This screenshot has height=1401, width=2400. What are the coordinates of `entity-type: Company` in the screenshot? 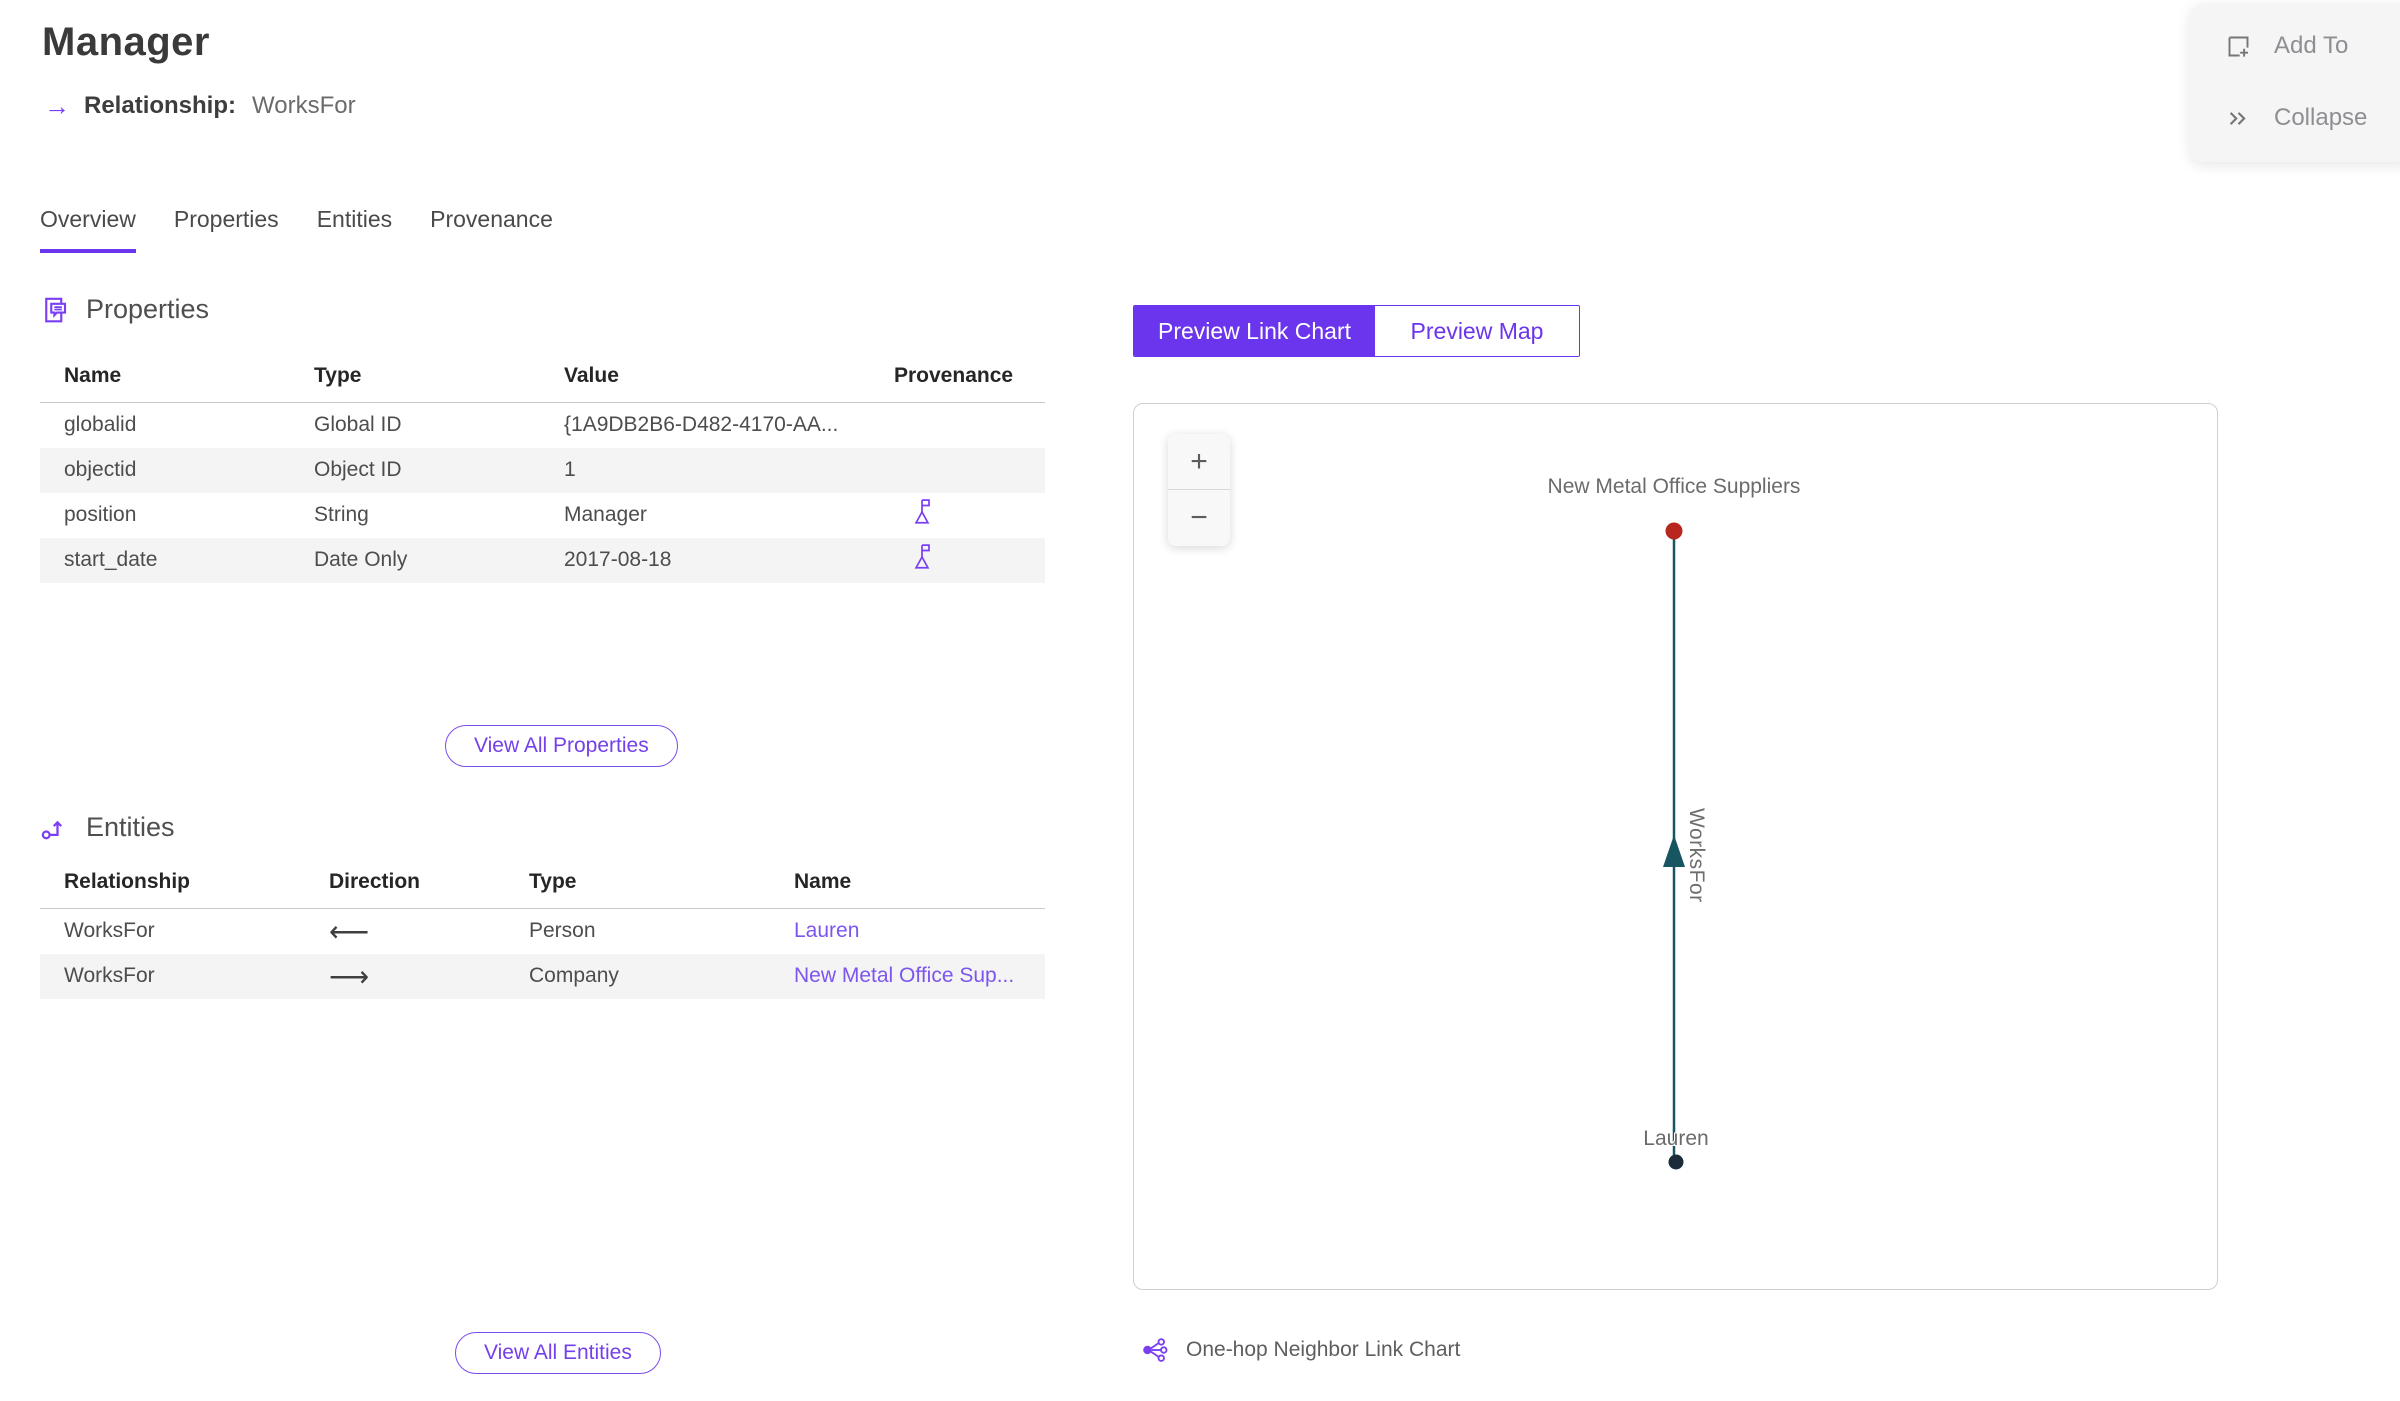 It's located at (574, 975).